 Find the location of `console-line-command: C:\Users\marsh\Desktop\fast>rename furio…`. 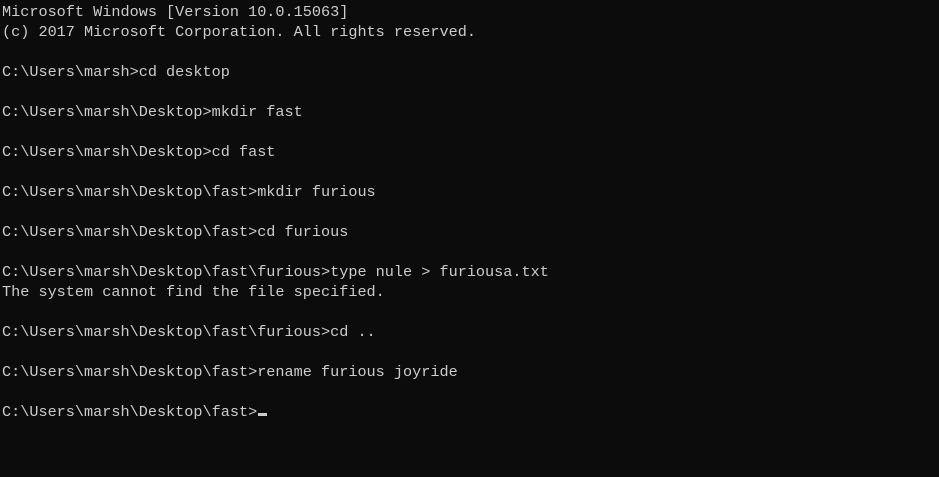

console-line-command: C:\Users\marsh\Desktop\fast>rename furio… is located at coordinates (230, 372).